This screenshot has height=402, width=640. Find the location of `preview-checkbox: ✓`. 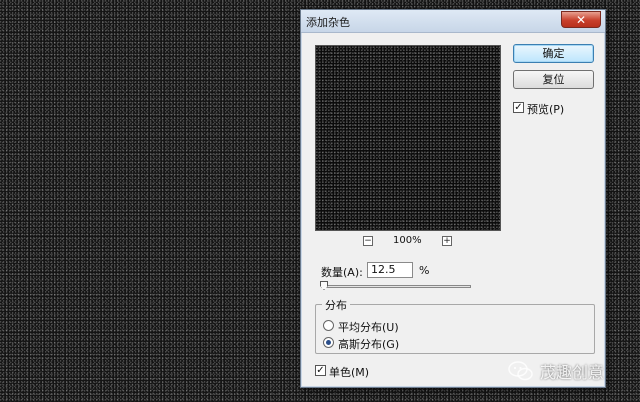

preview-checkbox: ✓ is located at coordinates (518, 107).